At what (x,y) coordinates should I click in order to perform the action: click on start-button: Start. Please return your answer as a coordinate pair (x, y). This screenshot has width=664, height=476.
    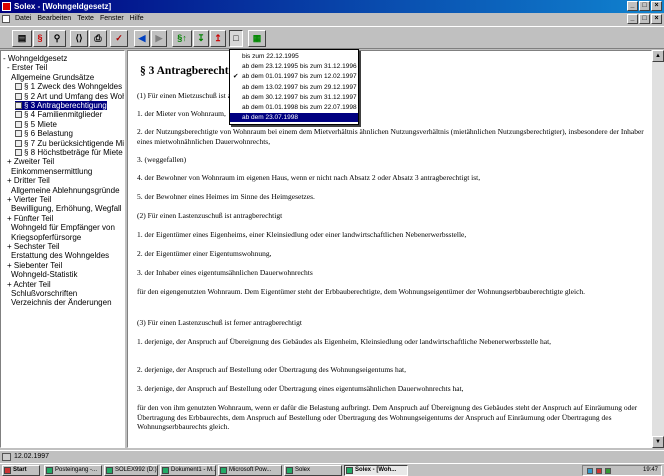
    Looking at the image, I should click on (21, 470).